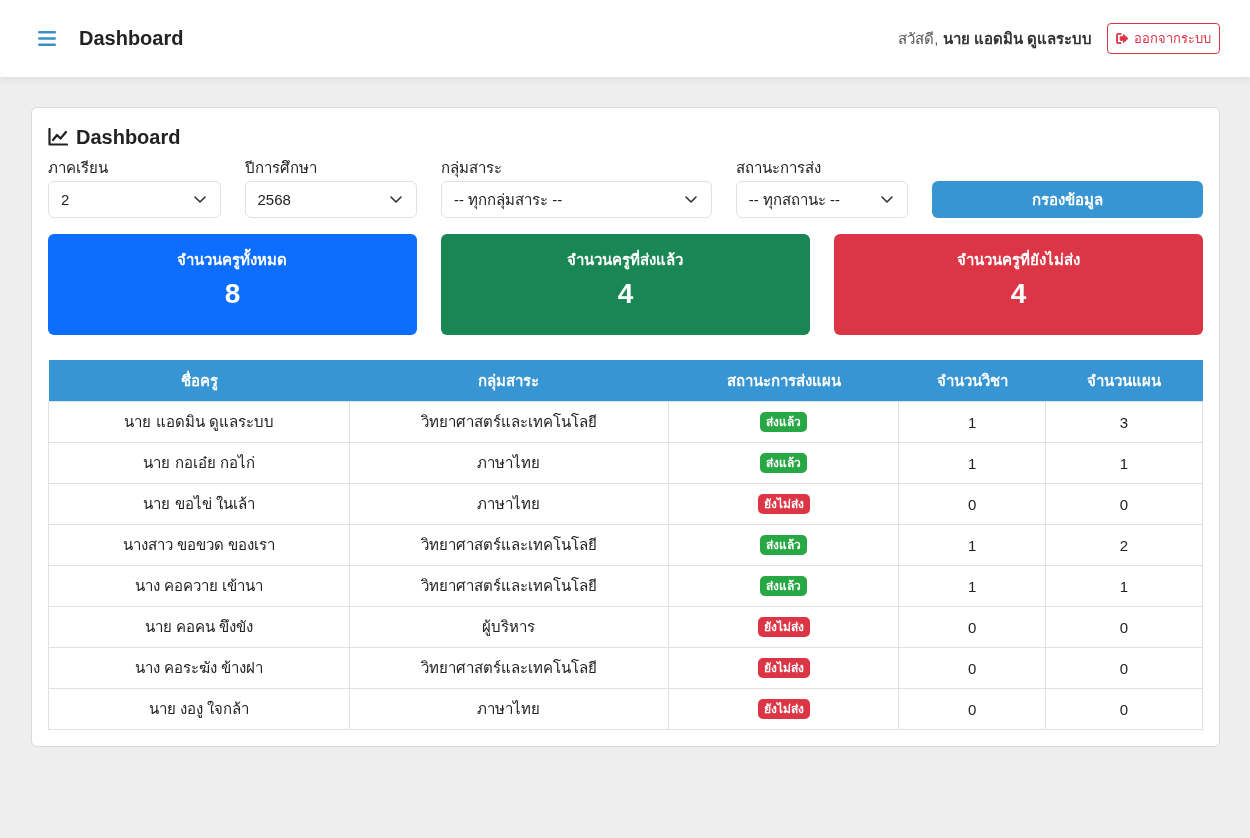 This screenshot has width=1250, height=838. What do you see at coordinates (625, 260) in the screenshot?
I see `stat-label: จำนวนครูที่ส่งแล้ว` at bounding box center [625, 260].